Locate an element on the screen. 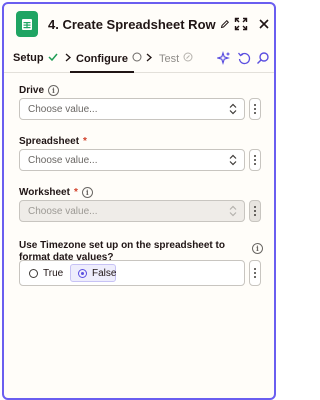 The width and height of the screenshot is (320, 400). timezone-options-button is located at coordinates (255, 273).